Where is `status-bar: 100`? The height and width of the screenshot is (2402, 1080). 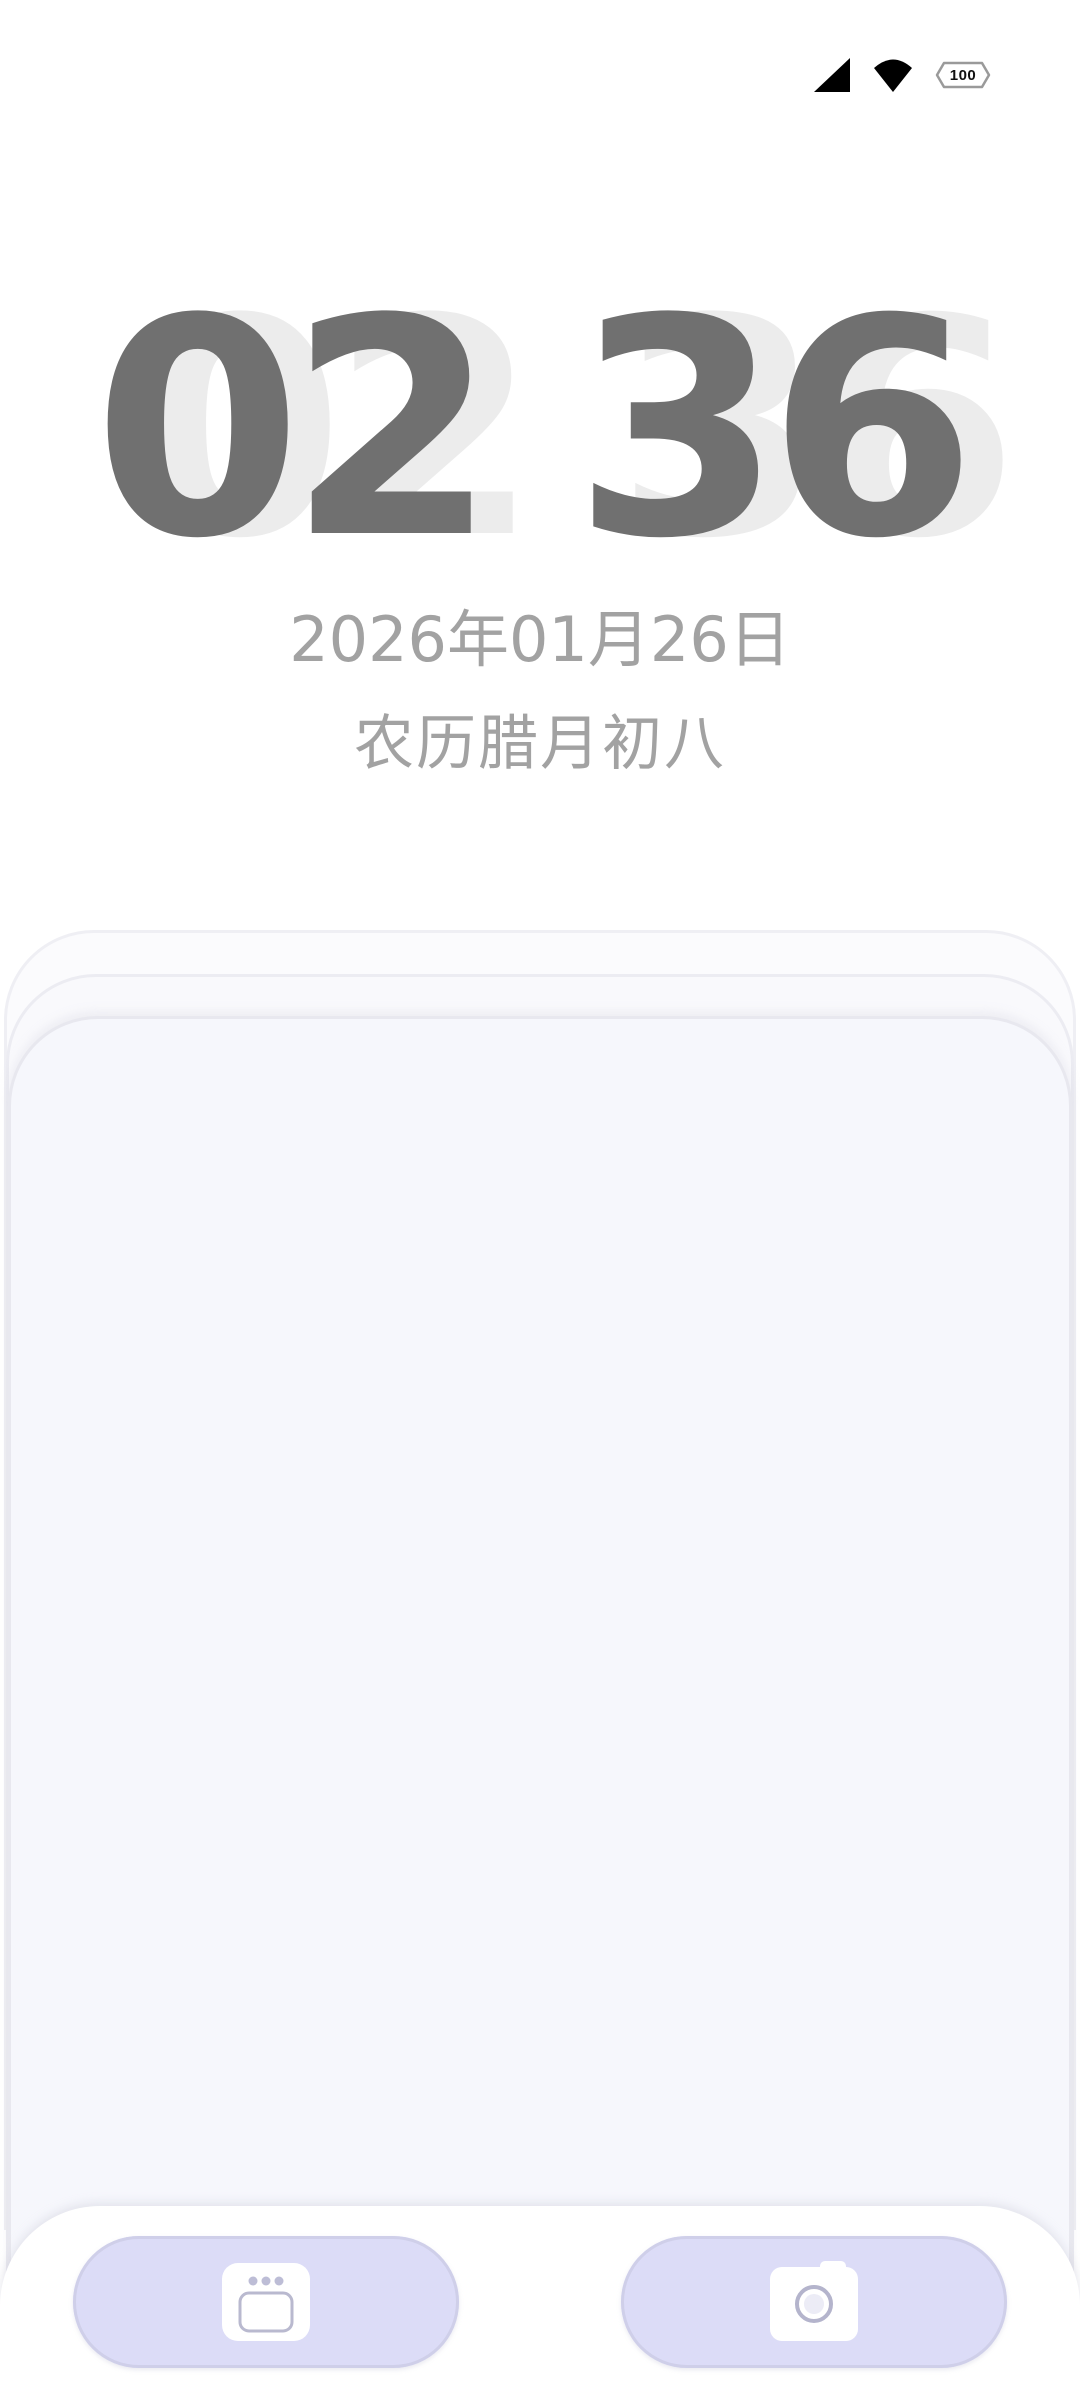
status-bar: 100 is located at coordinates (902, 75).